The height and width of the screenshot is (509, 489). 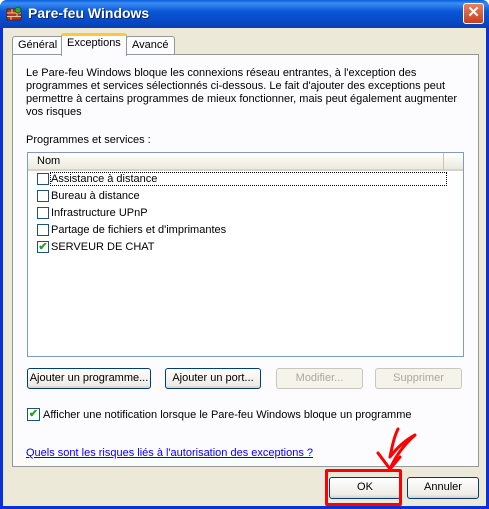 I want to click on close-button: ✕, so click(x=473, y=13).